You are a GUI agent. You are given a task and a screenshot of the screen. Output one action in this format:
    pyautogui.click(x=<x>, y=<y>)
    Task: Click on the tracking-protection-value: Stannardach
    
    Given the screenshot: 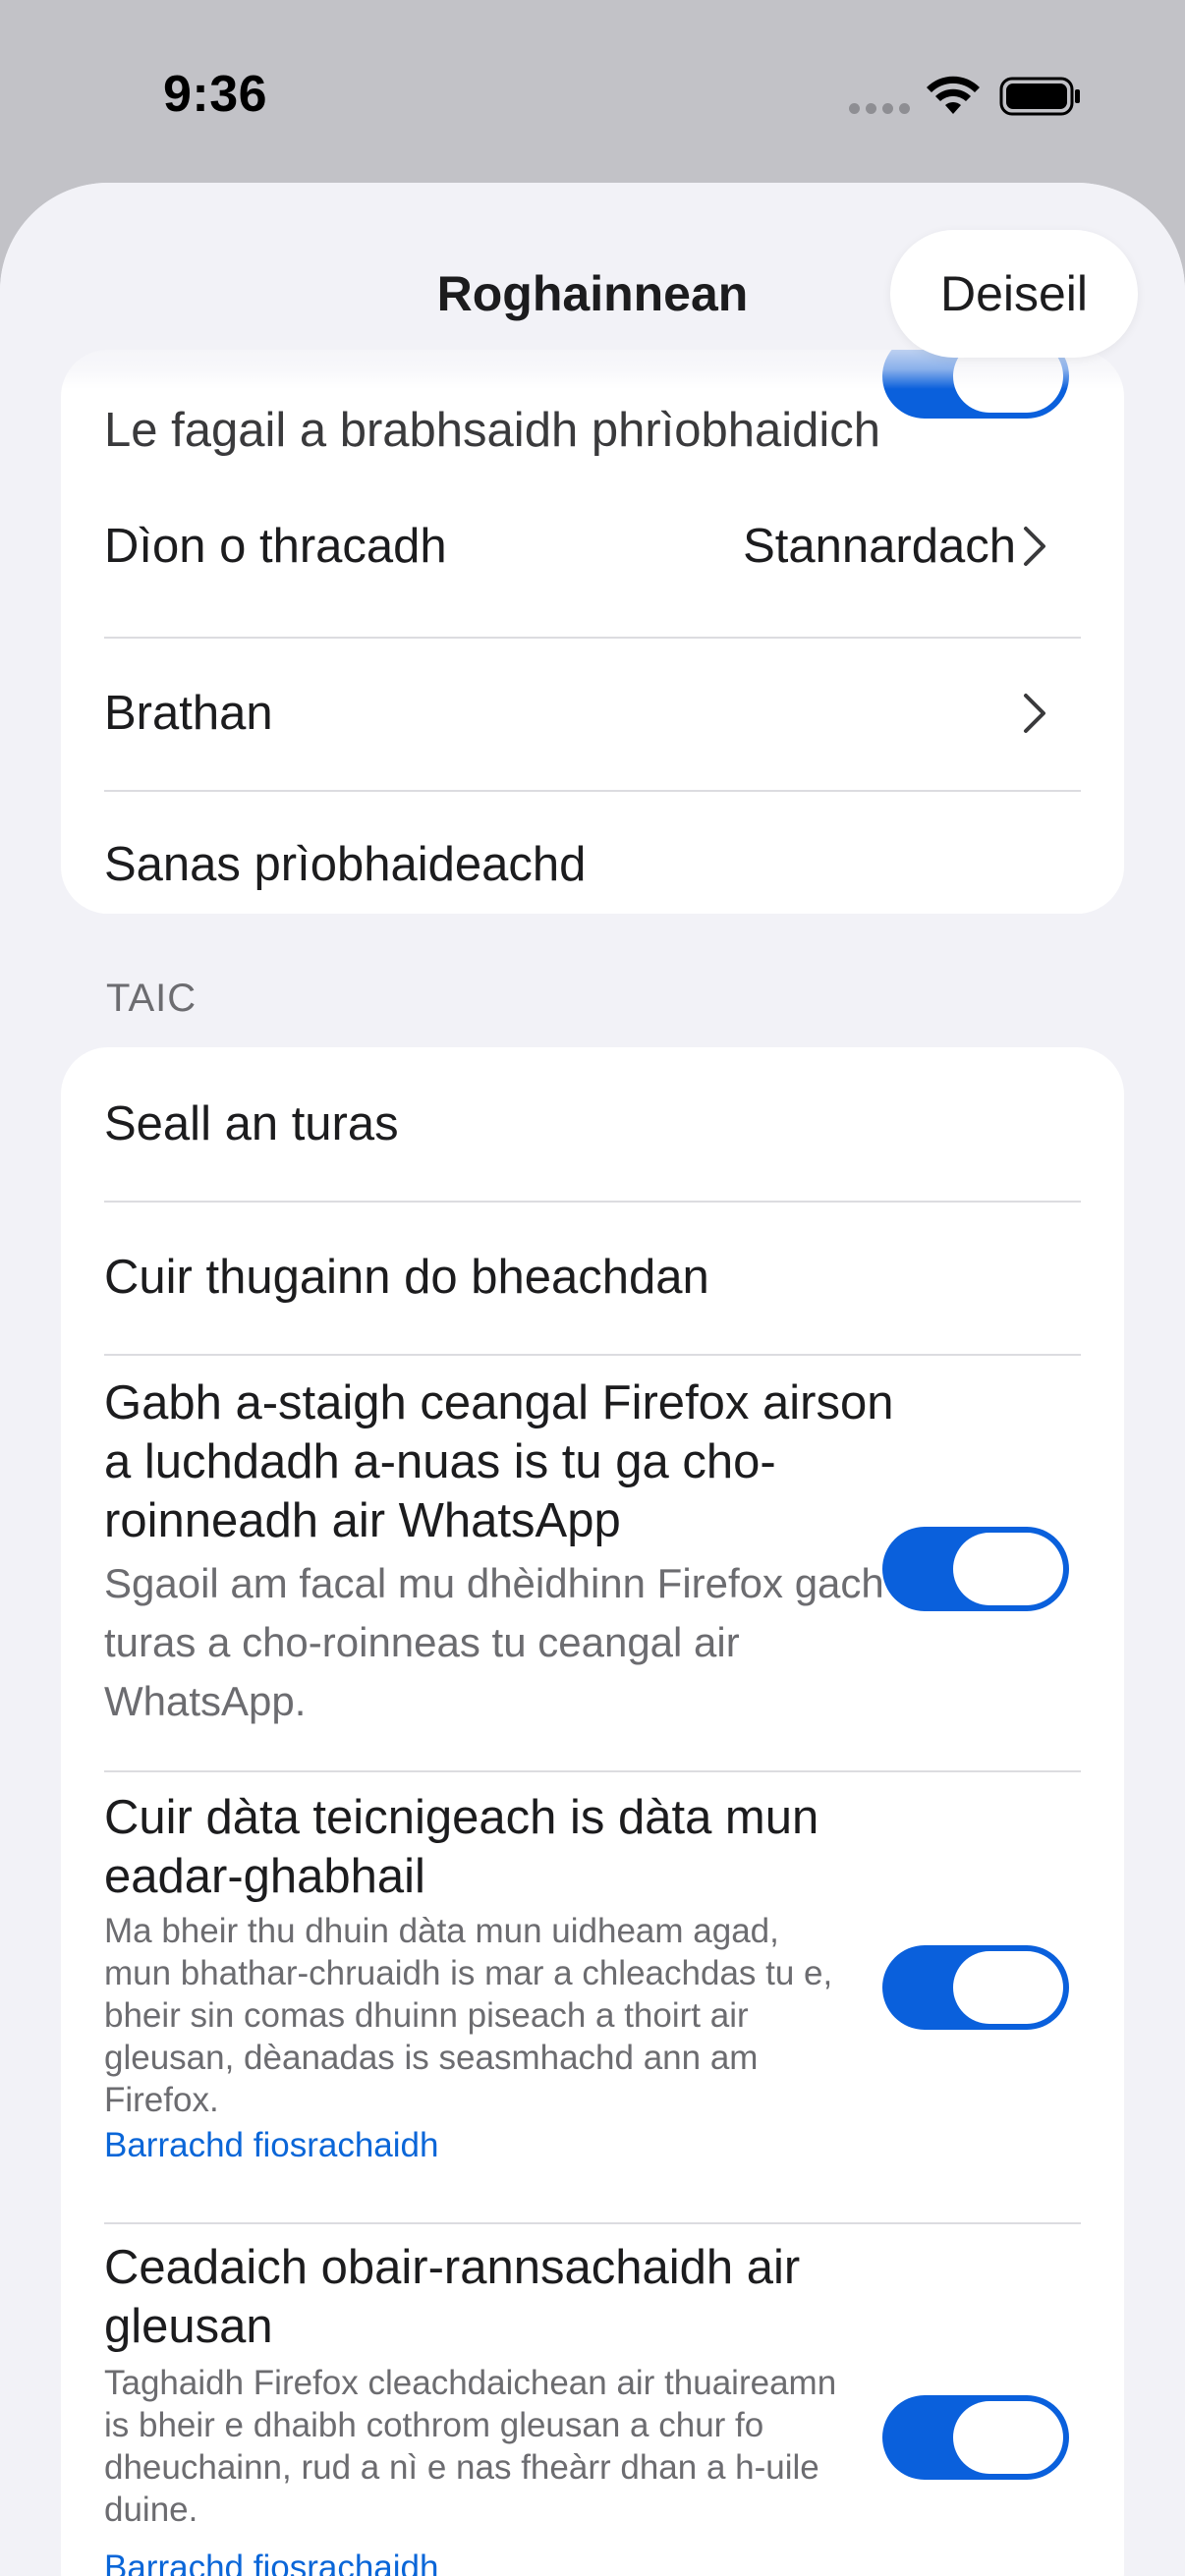 What is the action you would take?
    pyautogui.click(x=880, y=546)
    